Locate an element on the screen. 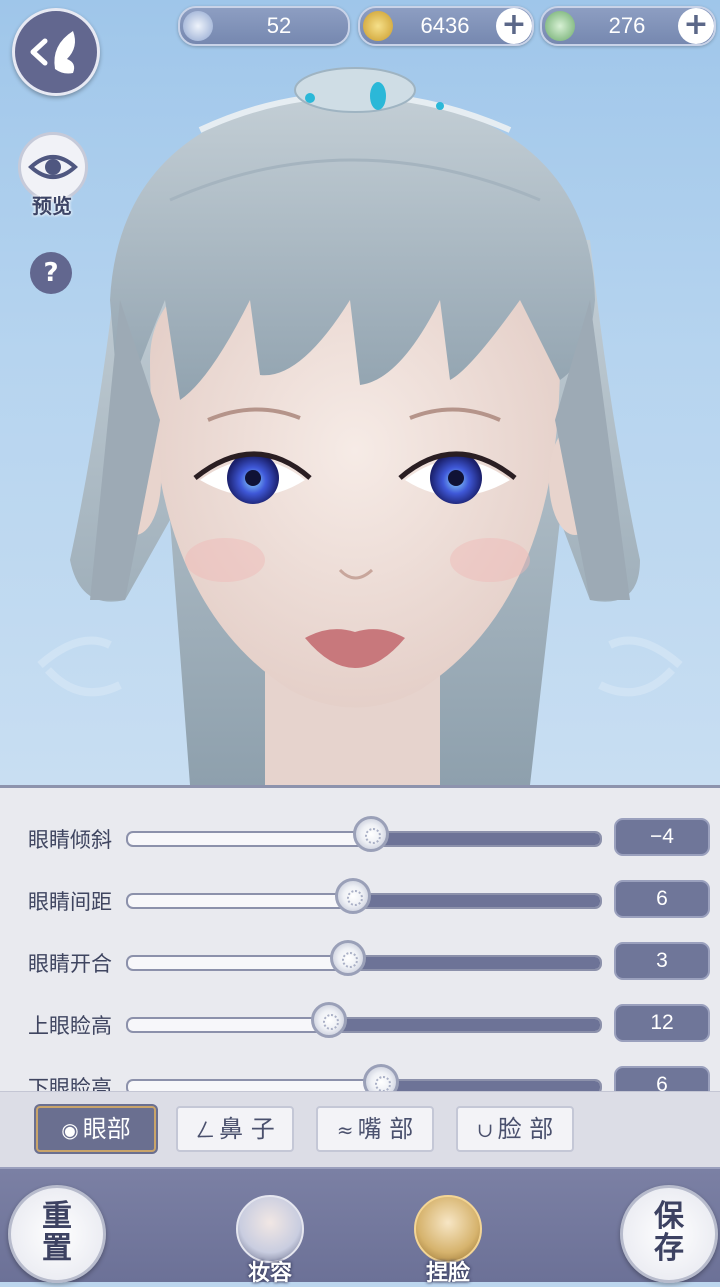  tab-label: 脸 部 is located at coordinates (525, 1129).